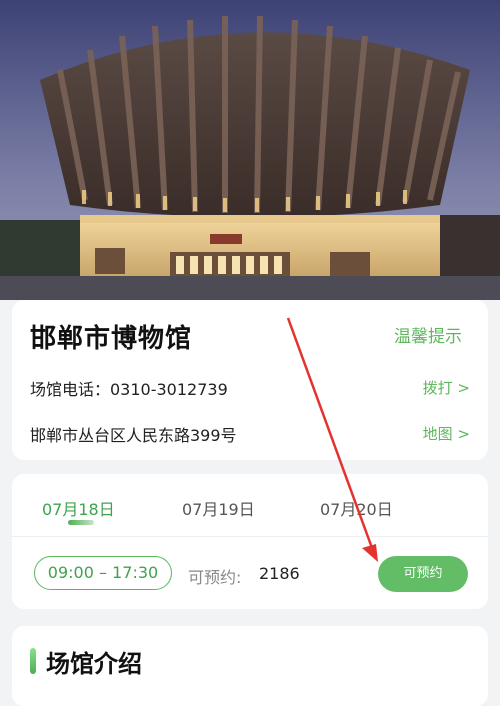 The width and height of the screenshot is (500, 706). I want to click on date-tab-2: 07月19日, so click(218, 508).